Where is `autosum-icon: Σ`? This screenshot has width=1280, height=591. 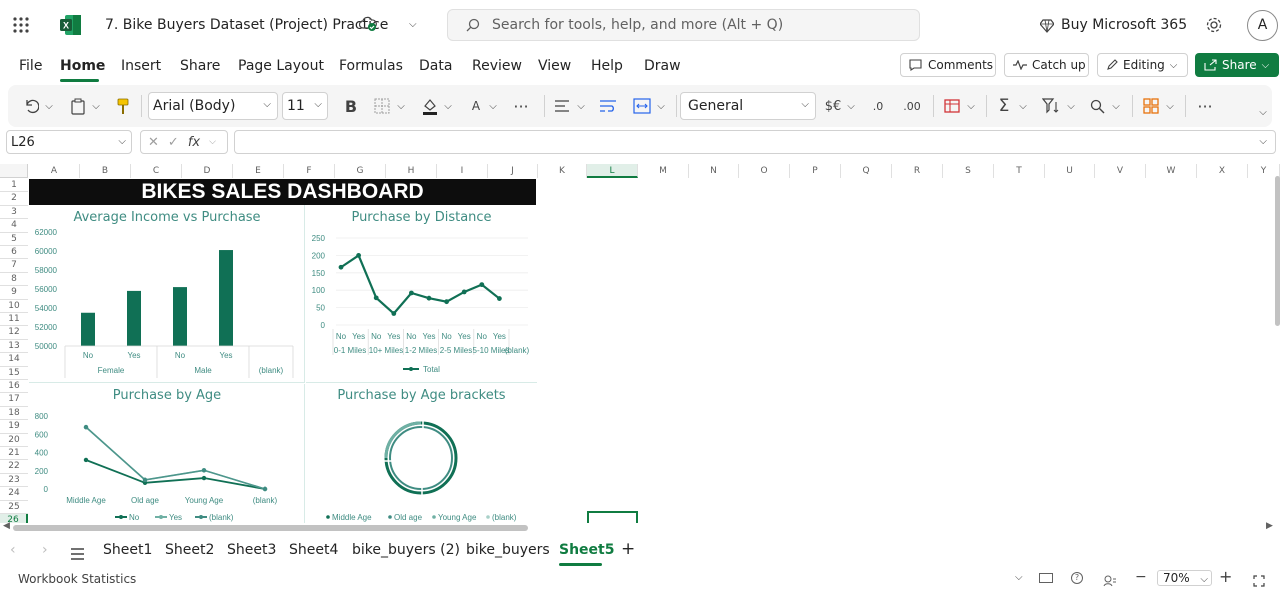
autosum-icon: Σ is located at coordinates (1004, 106).